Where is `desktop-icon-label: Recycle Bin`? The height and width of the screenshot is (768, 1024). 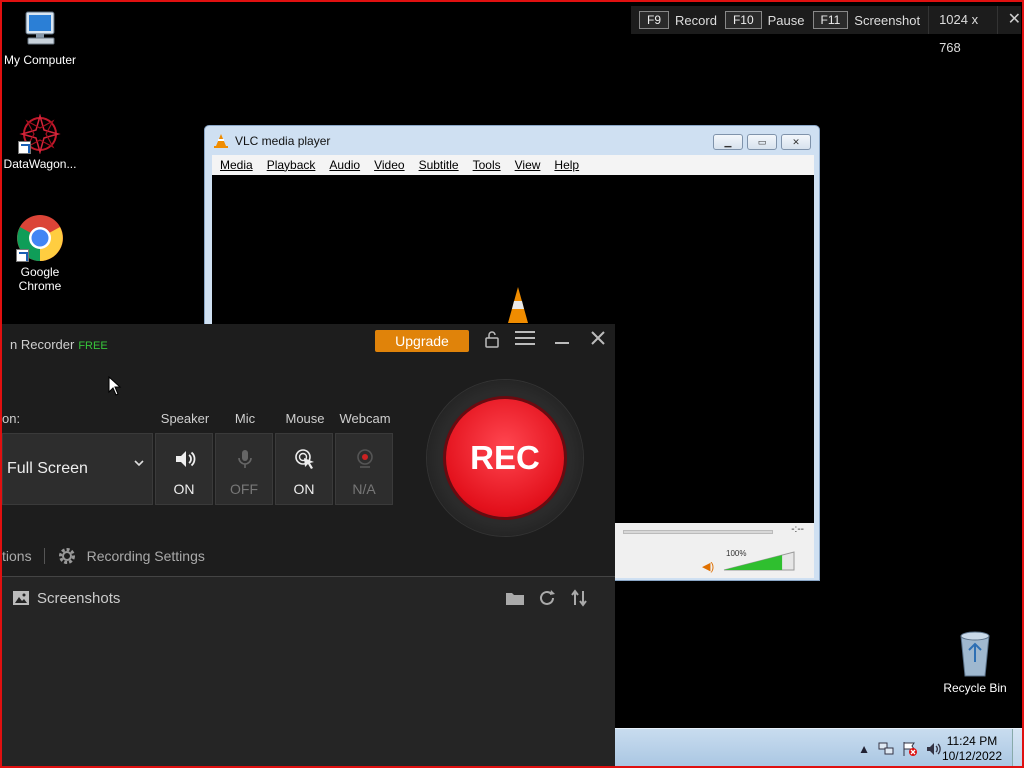 desktop-icon-label: Recycle Bin is located at coordinates (975, 688).